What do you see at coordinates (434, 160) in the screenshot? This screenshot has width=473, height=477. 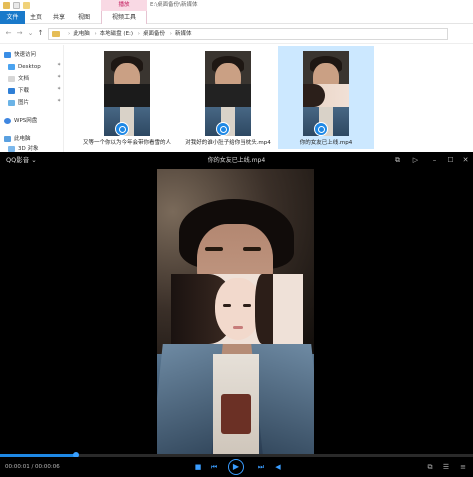 I see `minimize-icon: –` at bounding box center [434, 160].